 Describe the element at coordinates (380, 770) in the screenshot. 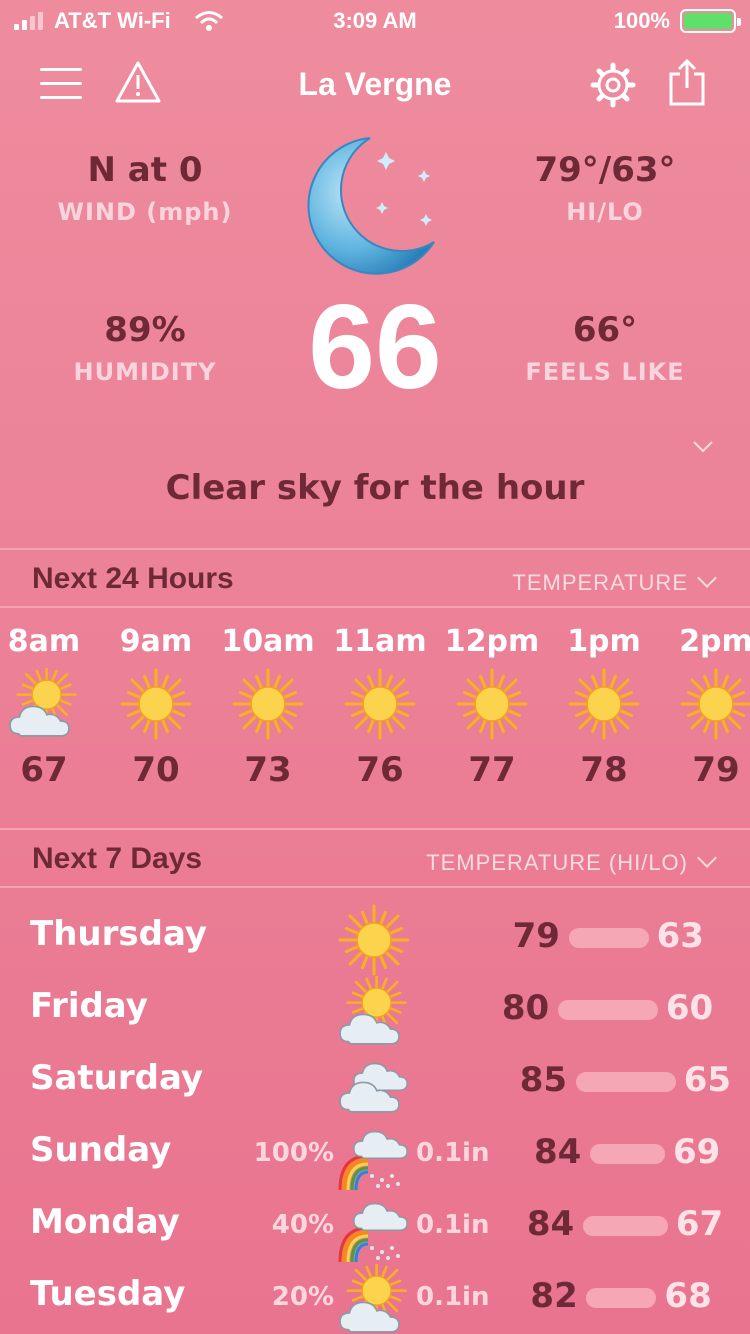

I see `hourly-temp: 76` at that location.